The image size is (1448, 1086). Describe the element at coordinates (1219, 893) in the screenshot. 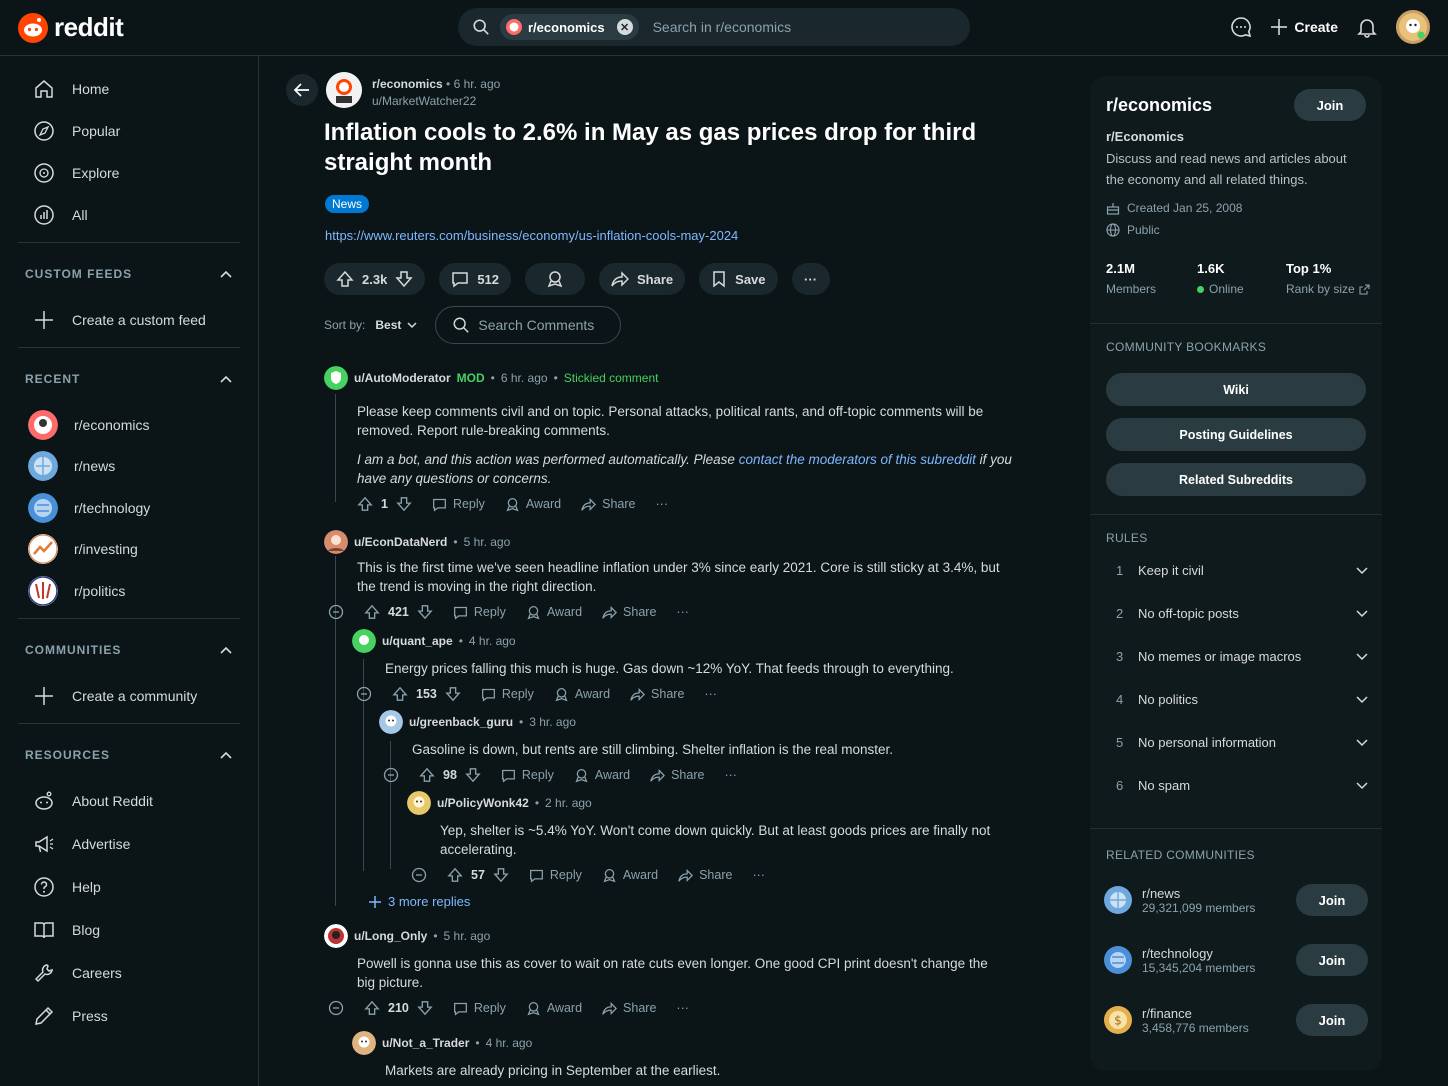

I see `related-name: r/news` at that location.